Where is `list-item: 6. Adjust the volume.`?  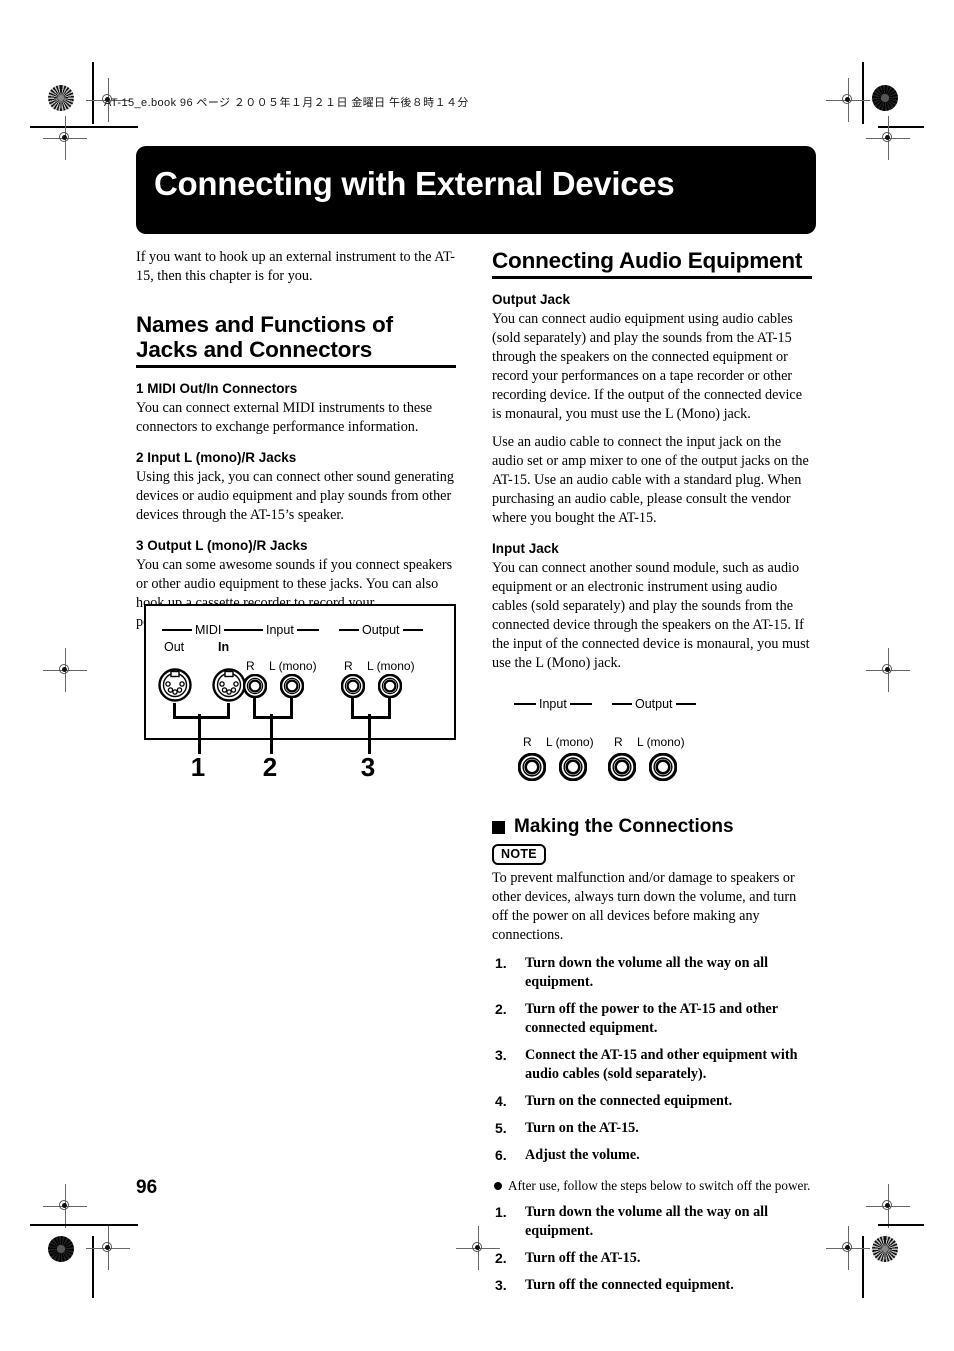 list-item: 6. Adjust the volume. is located at coordinates (652, 1155).